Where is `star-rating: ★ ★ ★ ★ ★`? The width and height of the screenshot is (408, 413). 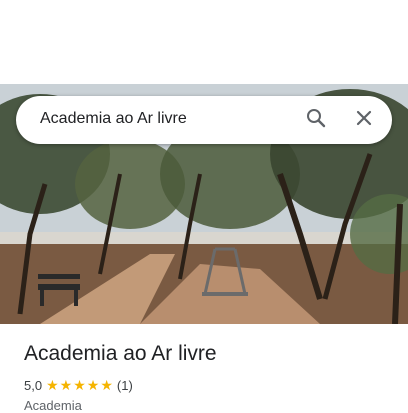 star-rating: ★ ★ ★ ★ ★ is located at coordinates (79, 385).